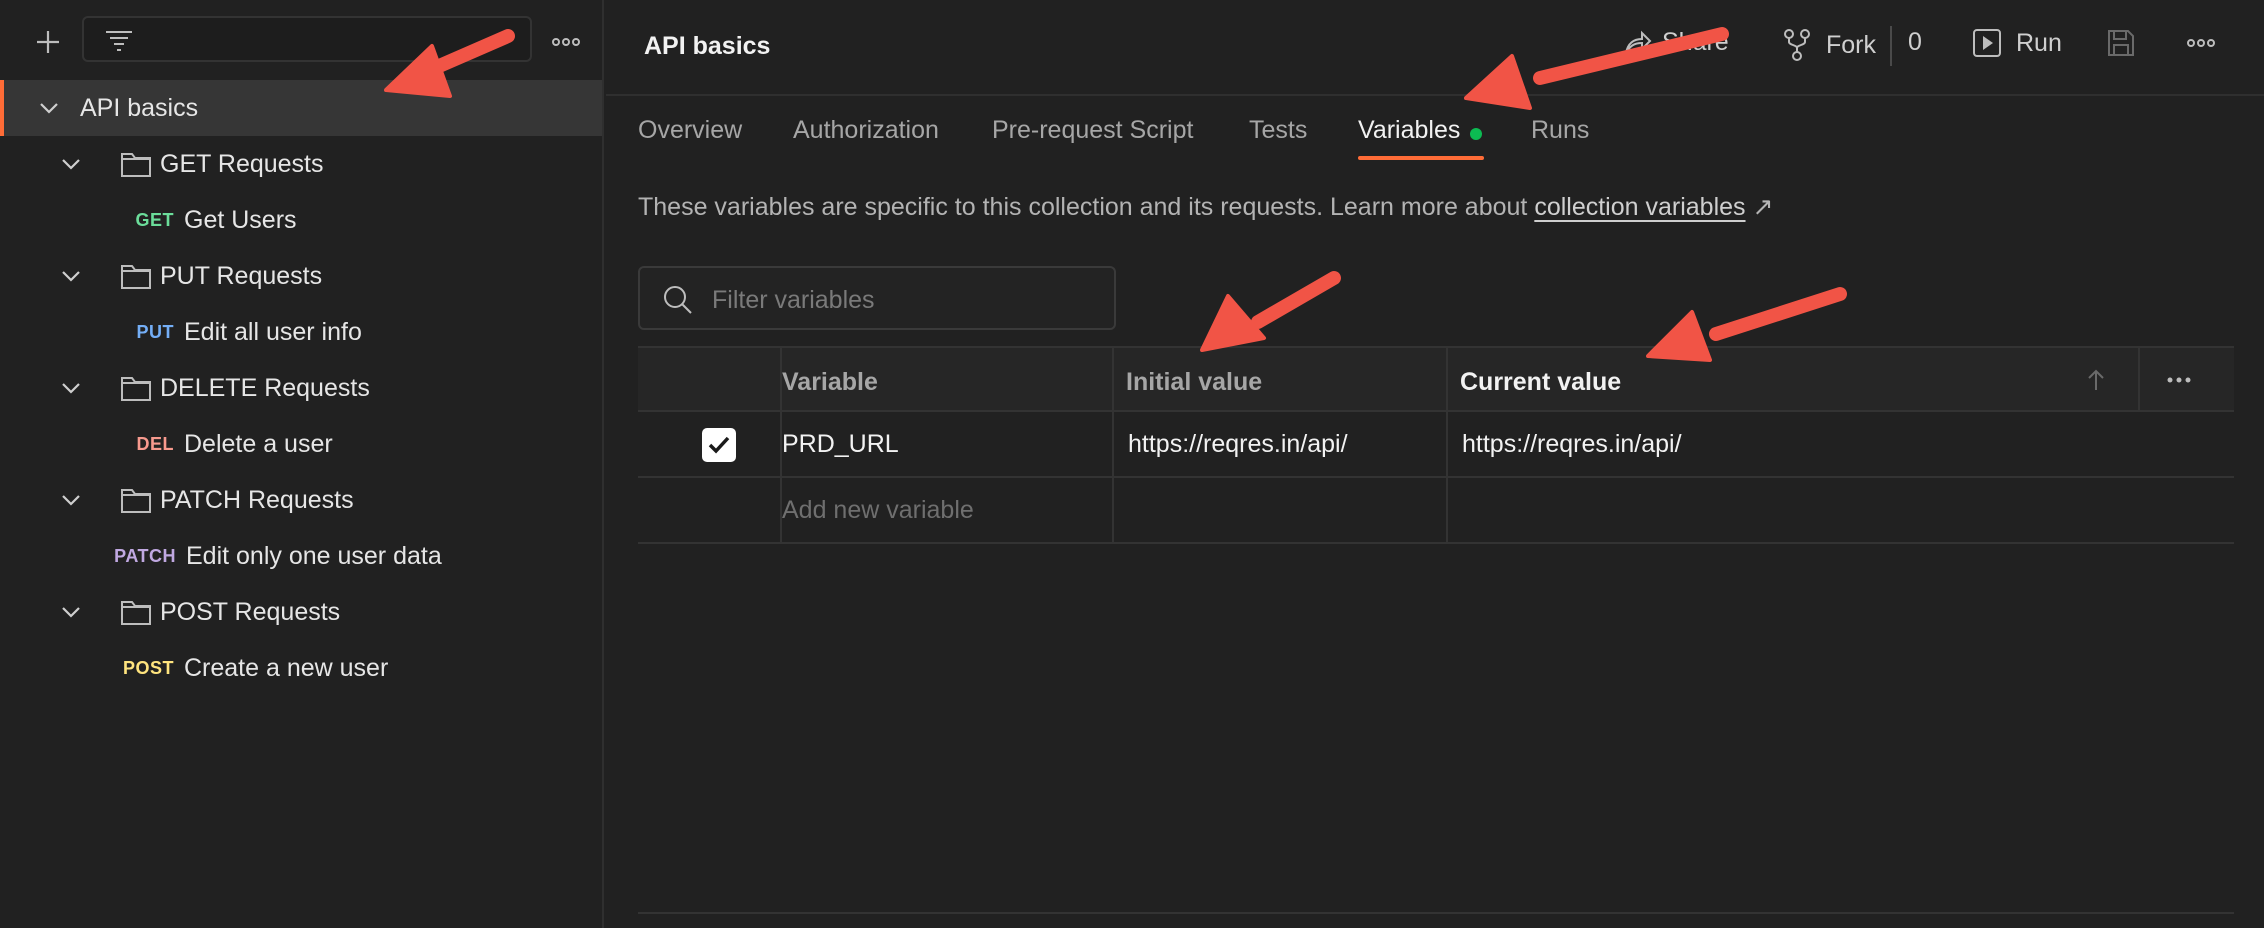 The image size is (2264, 928). I want to click on request-label: Get Users, so click(240, 219).